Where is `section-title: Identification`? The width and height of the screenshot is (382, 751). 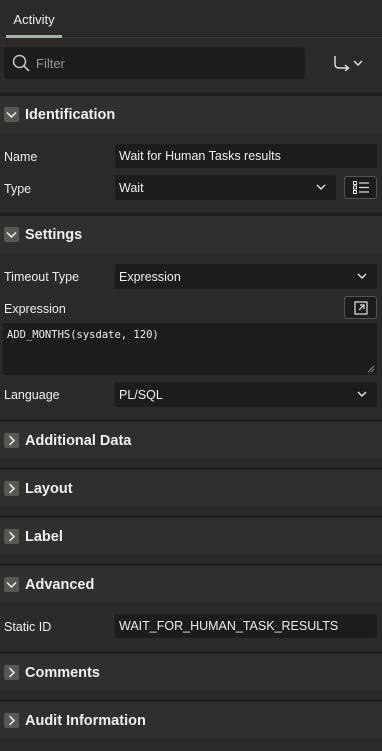
section-title: Identification is located at coordinates (70, 114).